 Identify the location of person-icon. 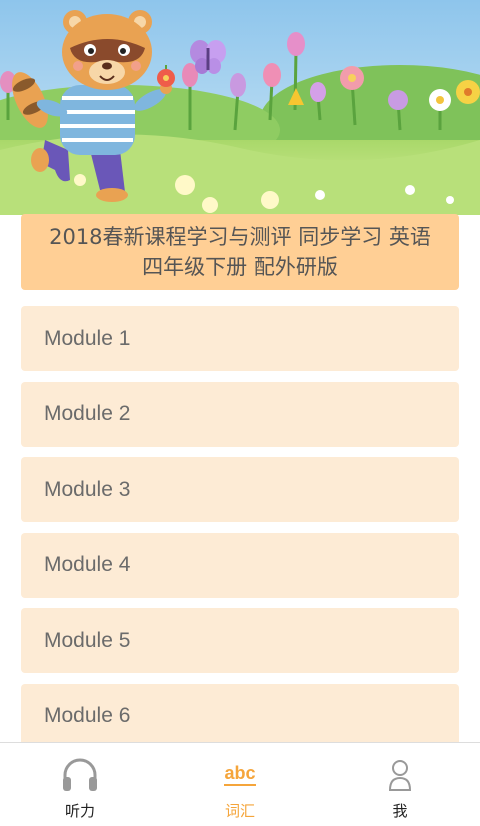
(400, 775).